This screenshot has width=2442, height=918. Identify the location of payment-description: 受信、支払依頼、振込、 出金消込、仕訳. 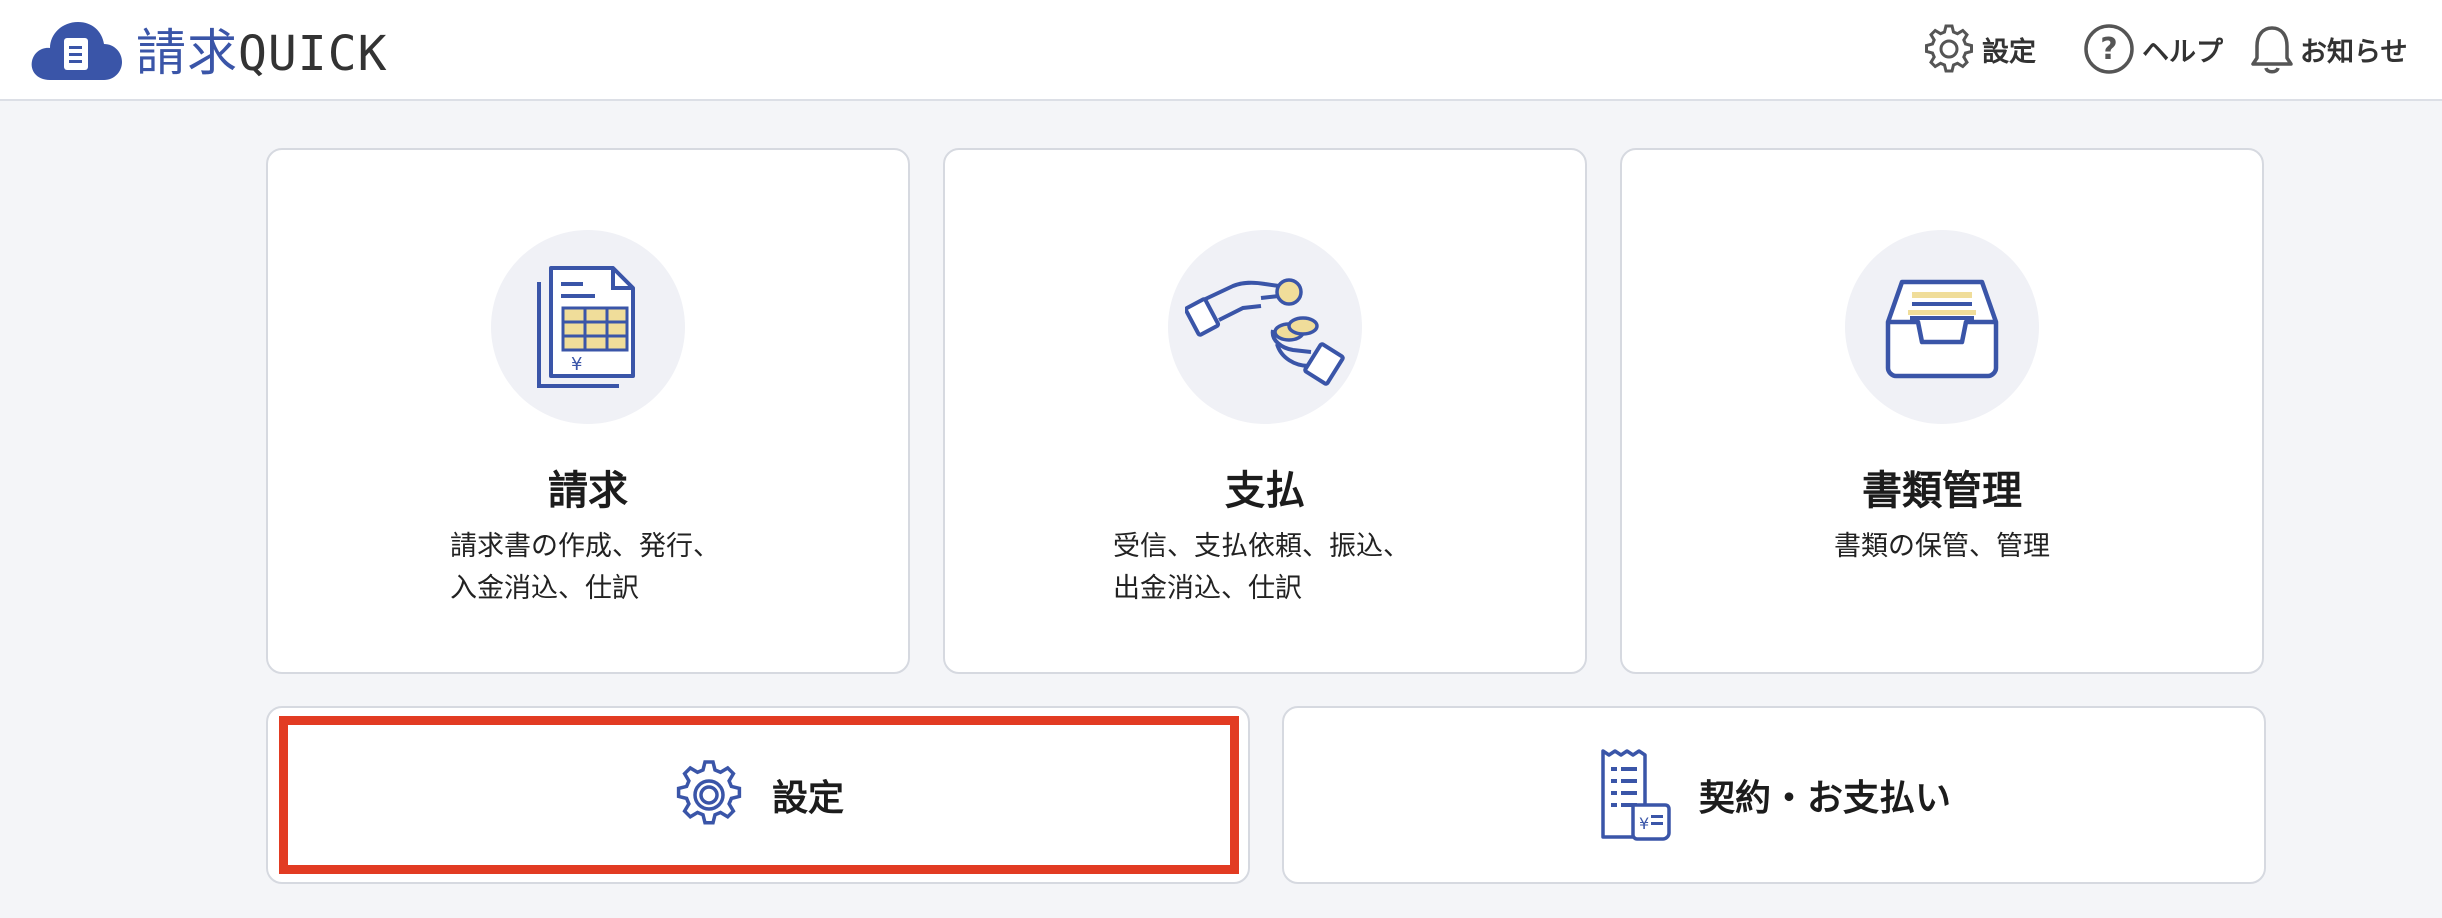
(1261, 567).